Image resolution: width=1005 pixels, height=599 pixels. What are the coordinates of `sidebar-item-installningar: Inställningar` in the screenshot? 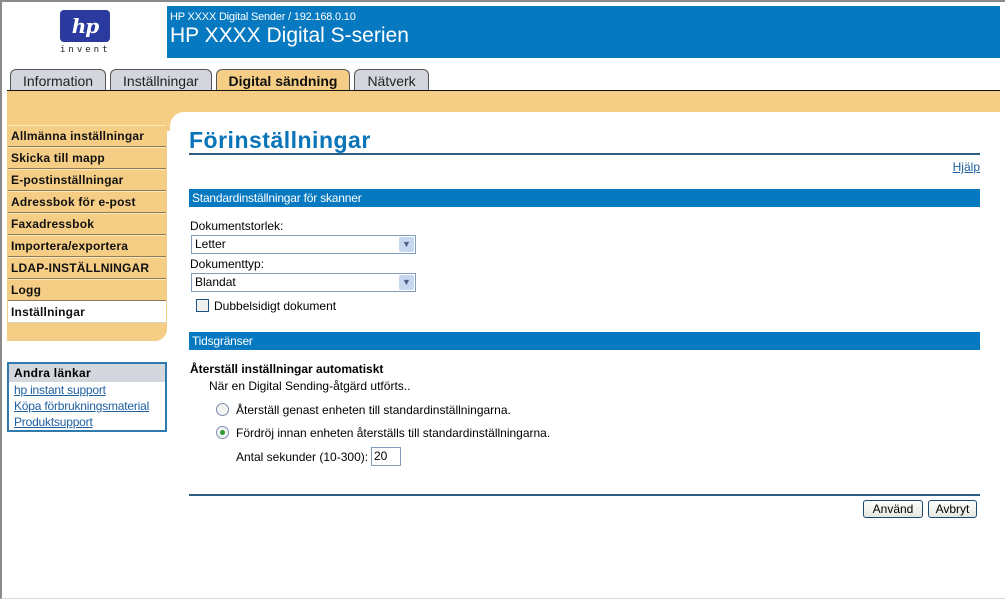 It's located at (87, 312).